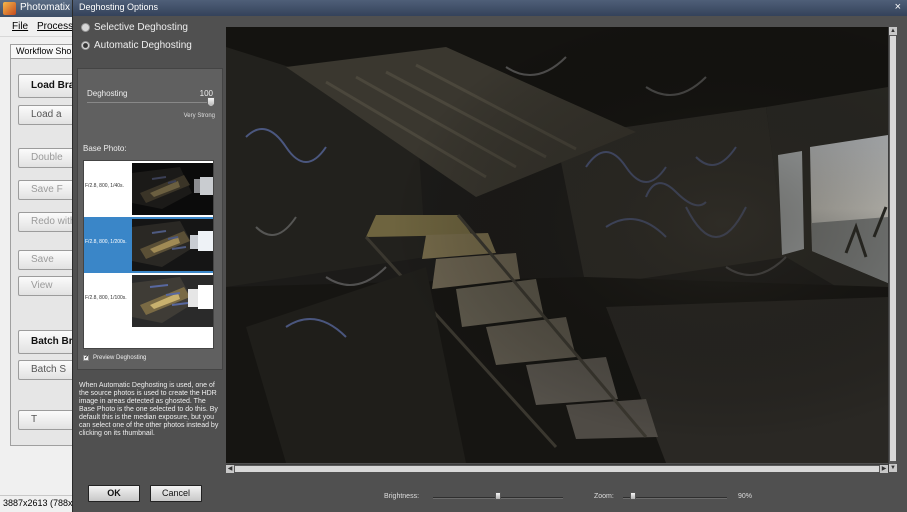  I want to click on menu-process: Process, so click(55, 26).